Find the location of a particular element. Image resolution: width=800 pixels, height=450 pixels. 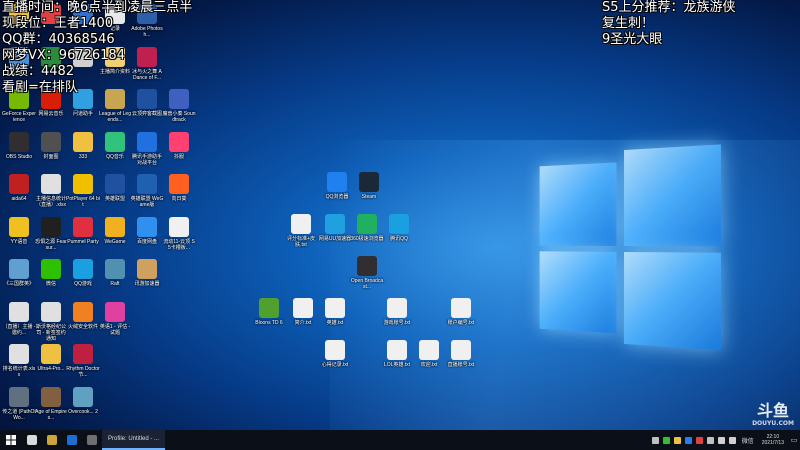

obs-studio-icon is located at coordinates (19, 141).